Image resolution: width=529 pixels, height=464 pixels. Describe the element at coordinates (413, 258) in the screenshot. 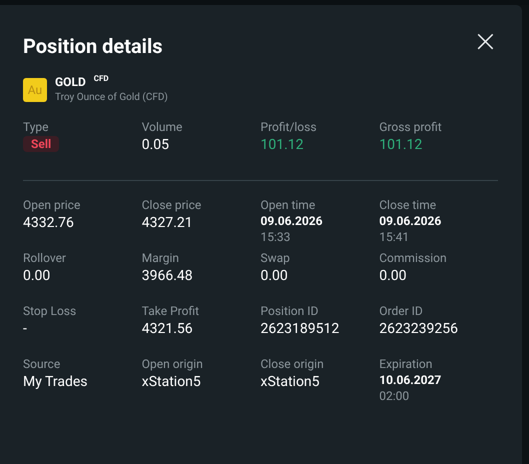

I see `field-label: Commission` at that location.